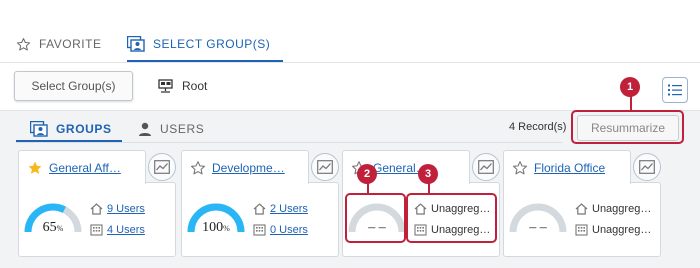  Describe the element at coordinates (350, 45) in the screenshot. I see `top-tab-bar: FAVORITE SELECT GROUP(S)` at that location.